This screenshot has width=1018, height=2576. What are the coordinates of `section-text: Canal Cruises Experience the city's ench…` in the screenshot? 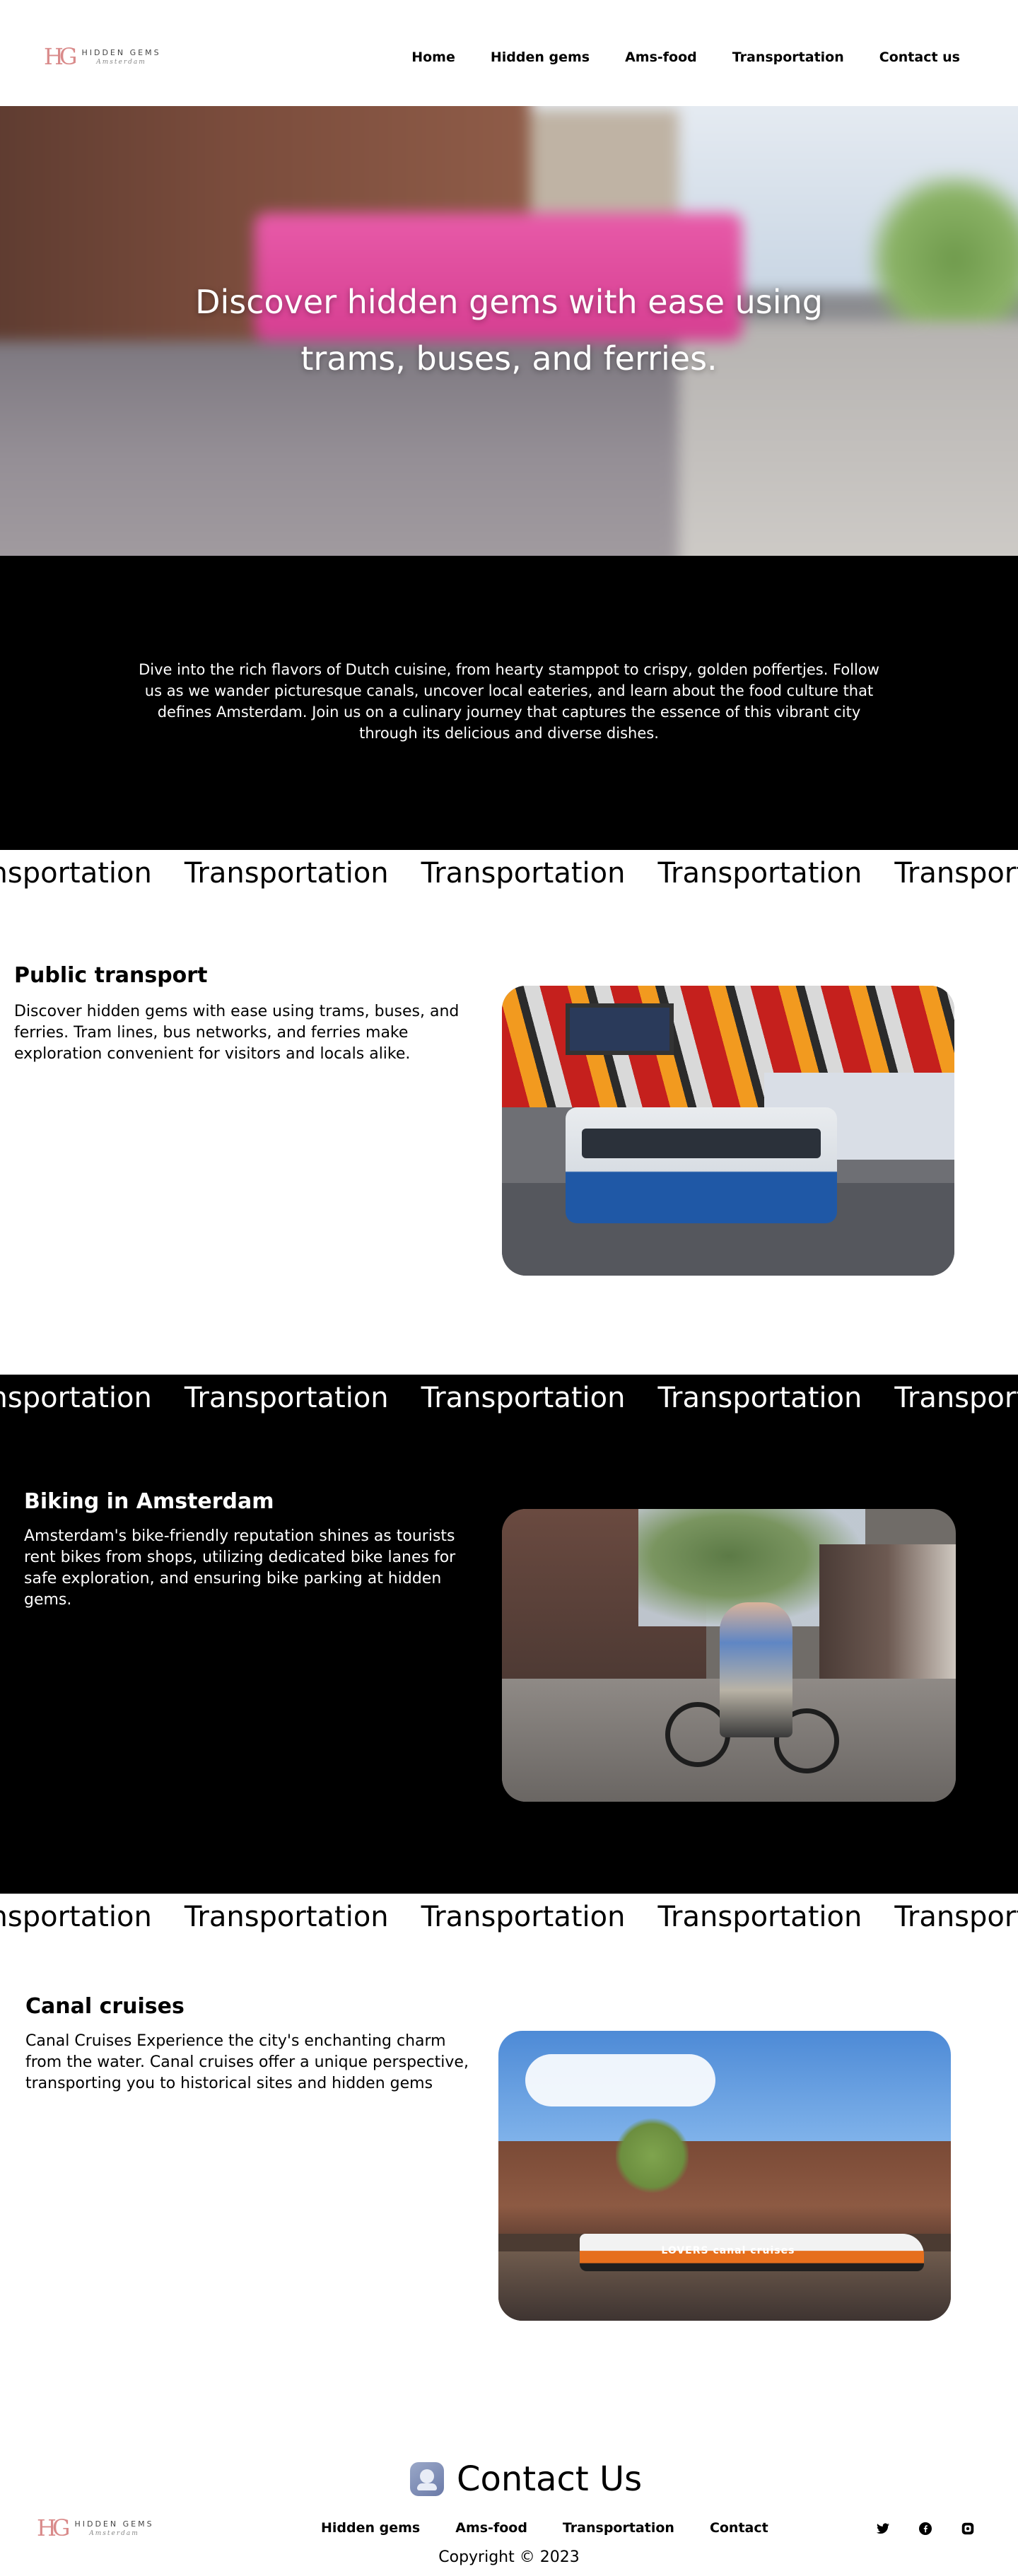 It's located at (247, 2062).